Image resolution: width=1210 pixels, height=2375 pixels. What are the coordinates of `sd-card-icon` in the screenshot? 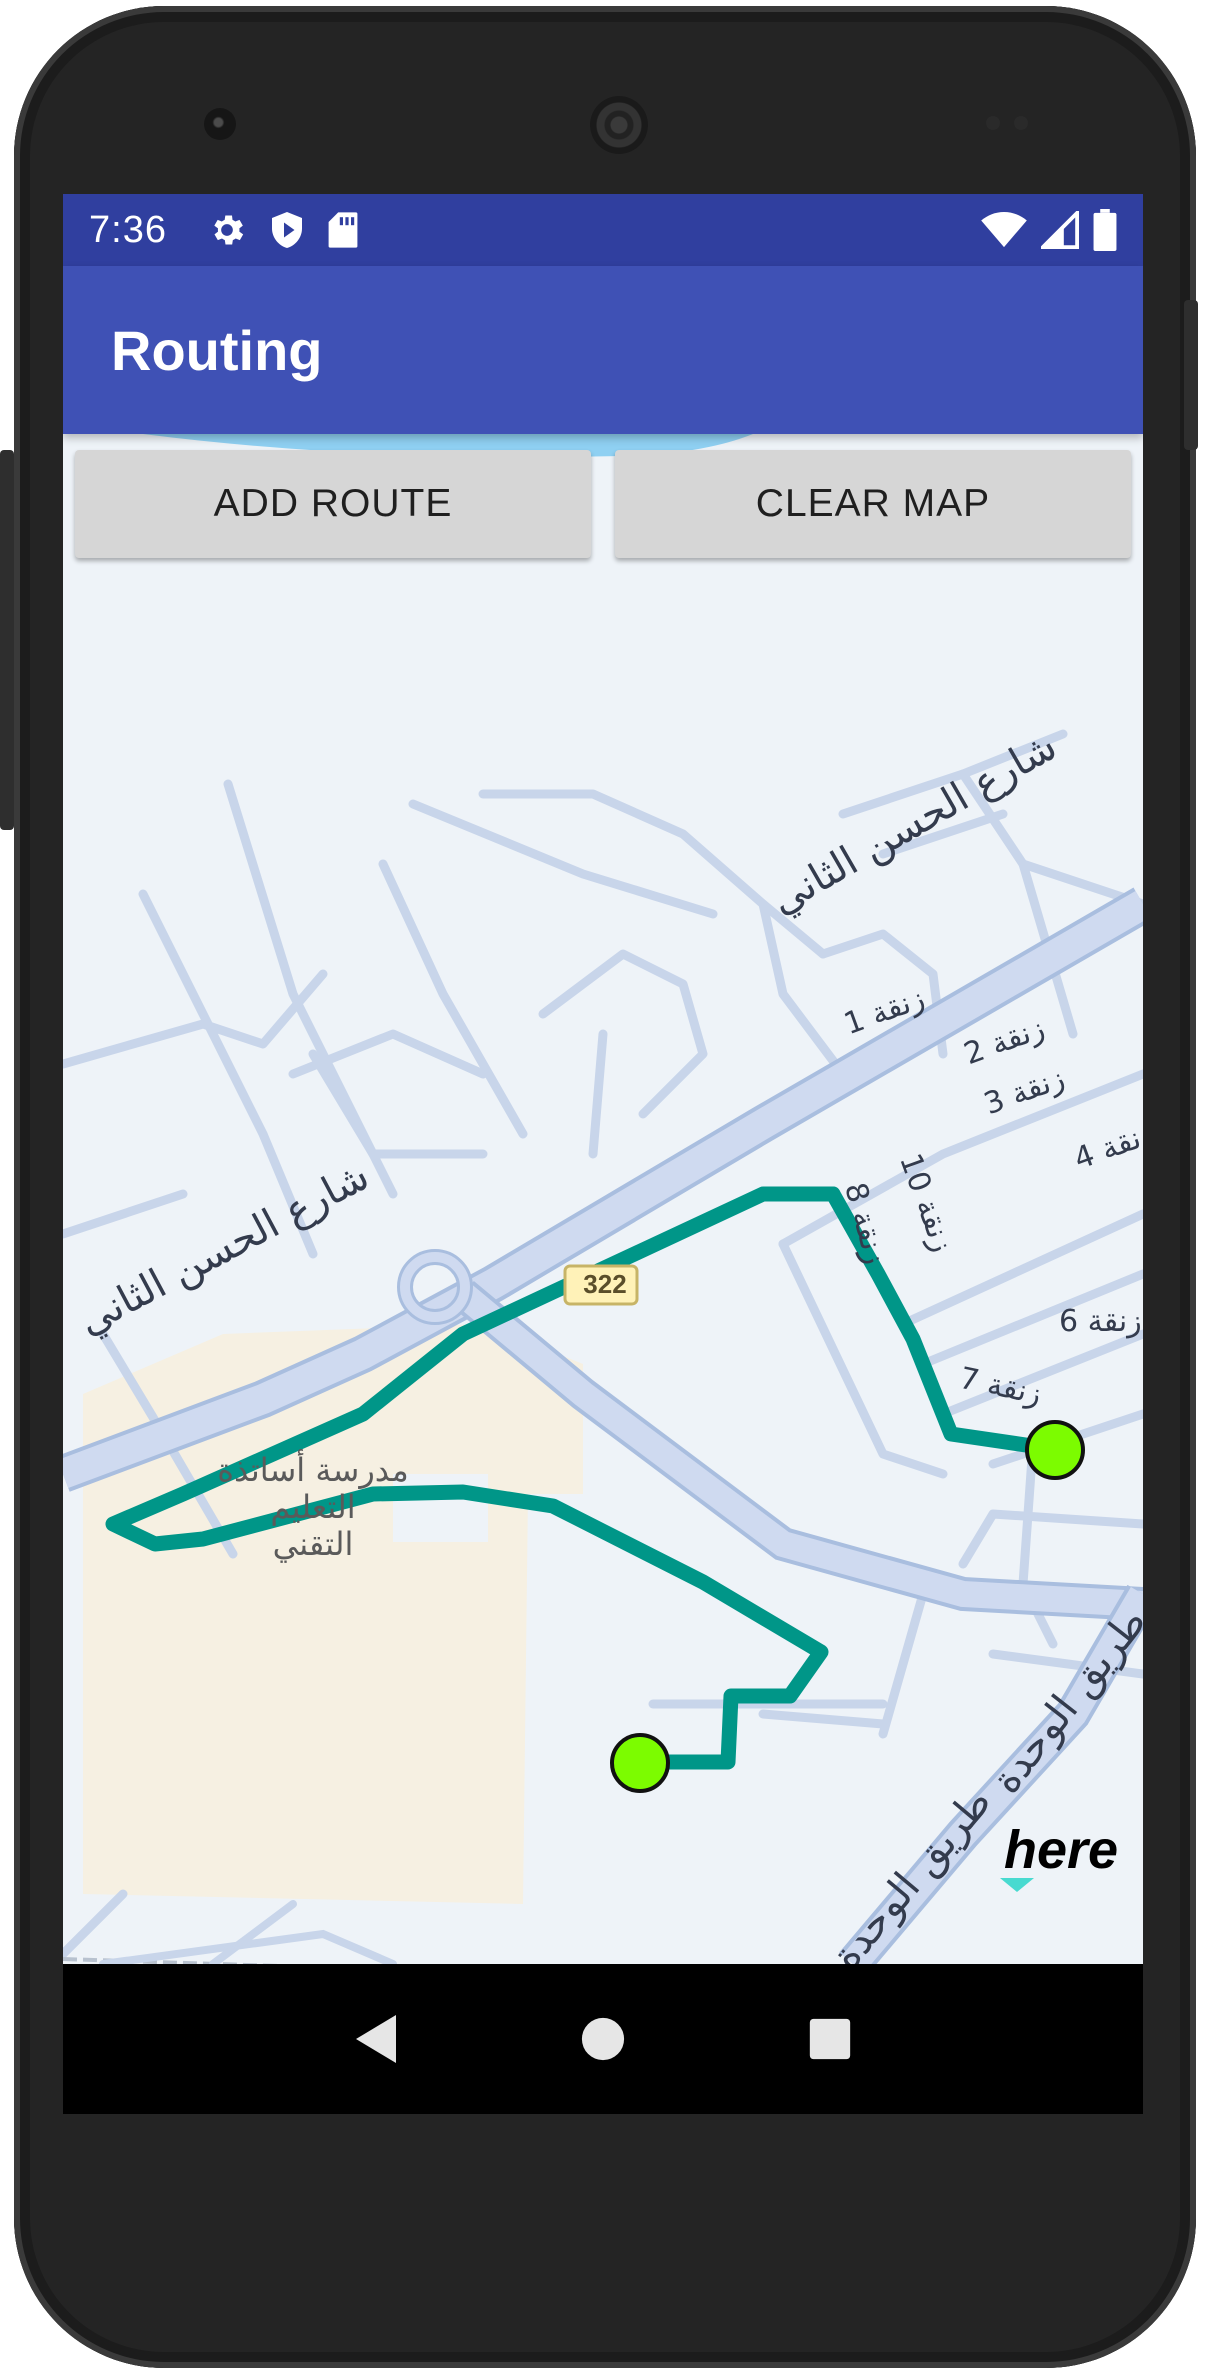 It's located at (343, 230).